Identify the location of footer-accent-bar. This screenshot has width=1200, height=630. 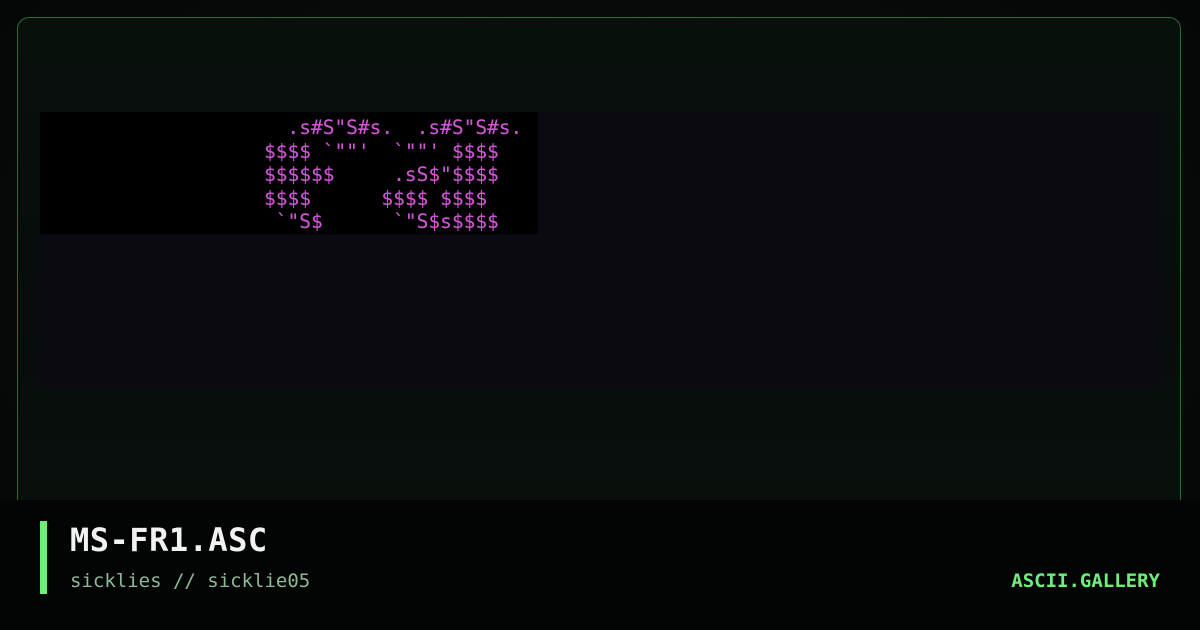
(43, 557).